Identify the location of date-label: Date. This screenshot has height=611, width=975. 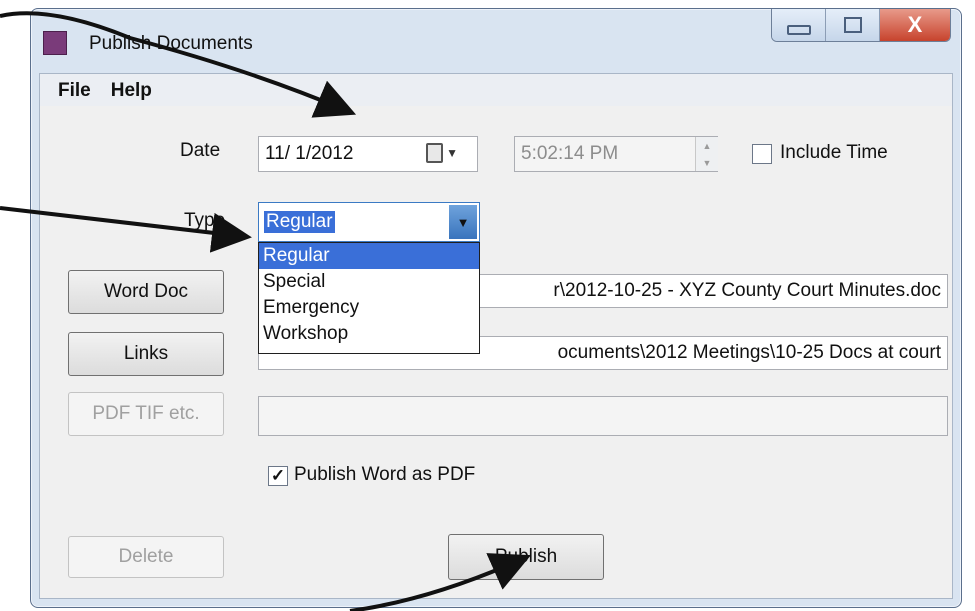
(200, 150).